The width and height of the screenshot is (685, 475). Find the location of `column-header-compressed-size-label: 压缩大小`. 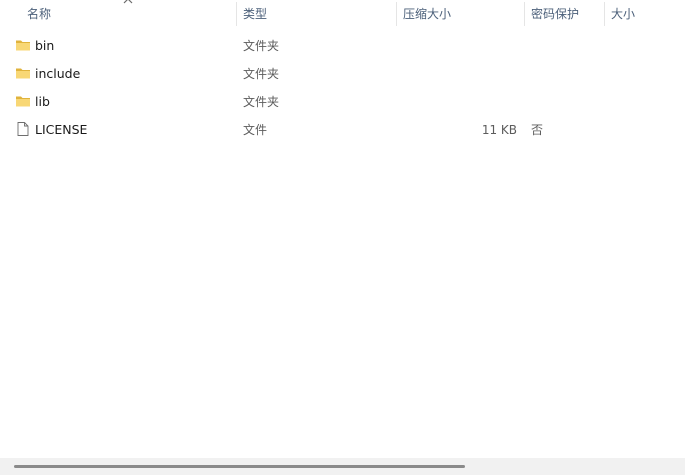

column-header-compressed-size-label: 压缩大小 is located at coordinates (427, 14).